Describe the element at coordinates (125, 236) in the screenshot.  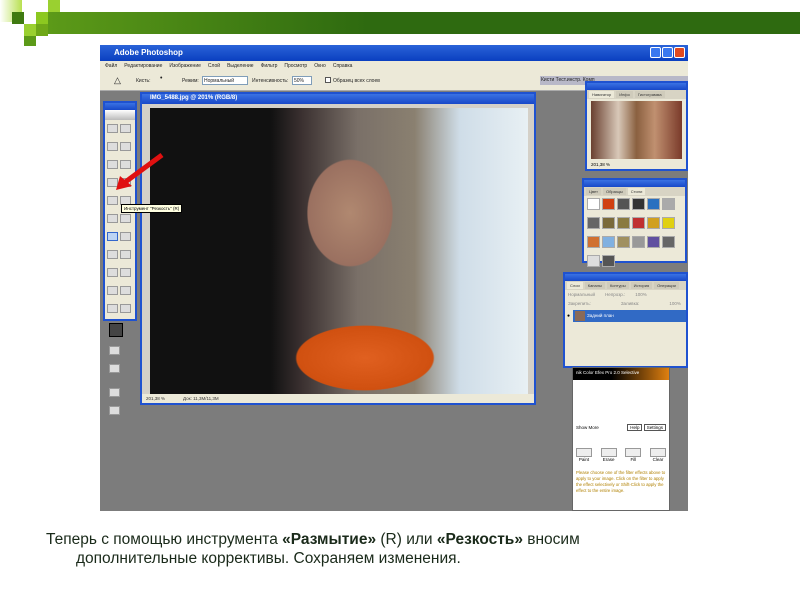
I see `dodge-tool` at that location.